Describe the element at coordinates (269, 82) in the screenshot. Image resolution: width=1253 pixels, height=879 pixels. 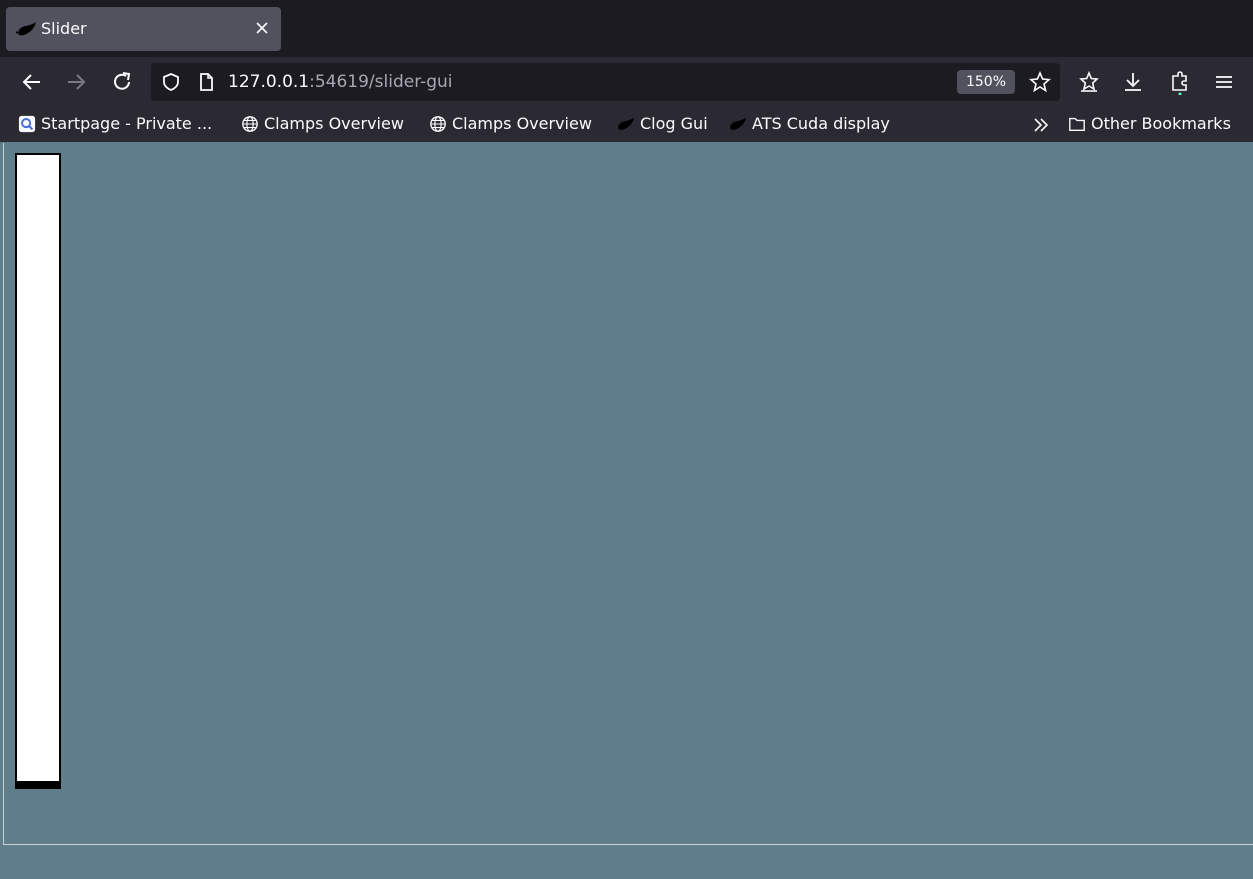
I see `url-host: 127.0.0.1` at that location.